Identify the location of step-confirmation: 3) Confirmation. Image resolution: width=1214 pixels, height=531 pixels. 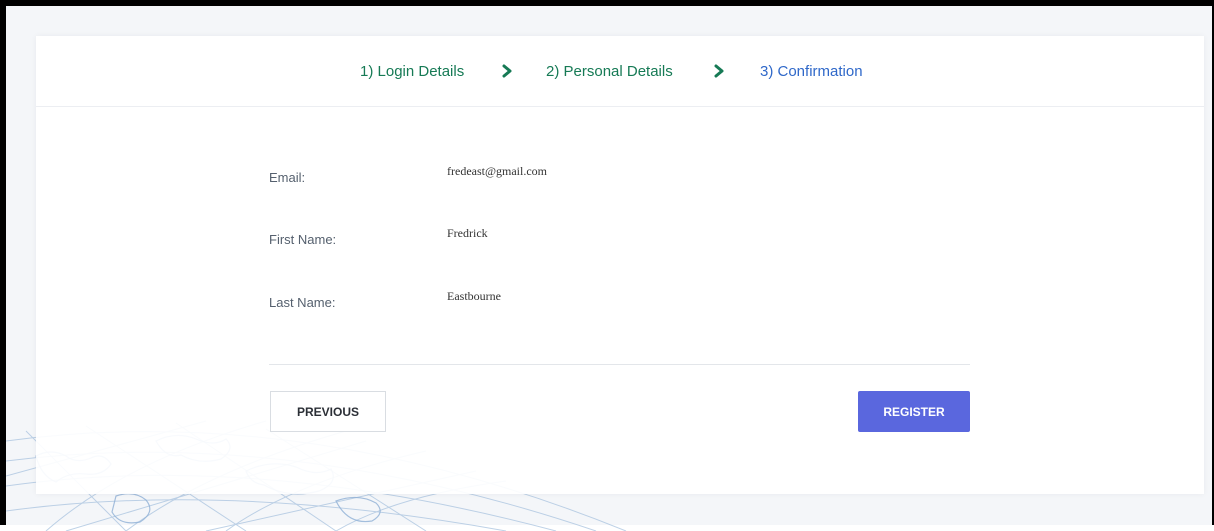
(811, 71).